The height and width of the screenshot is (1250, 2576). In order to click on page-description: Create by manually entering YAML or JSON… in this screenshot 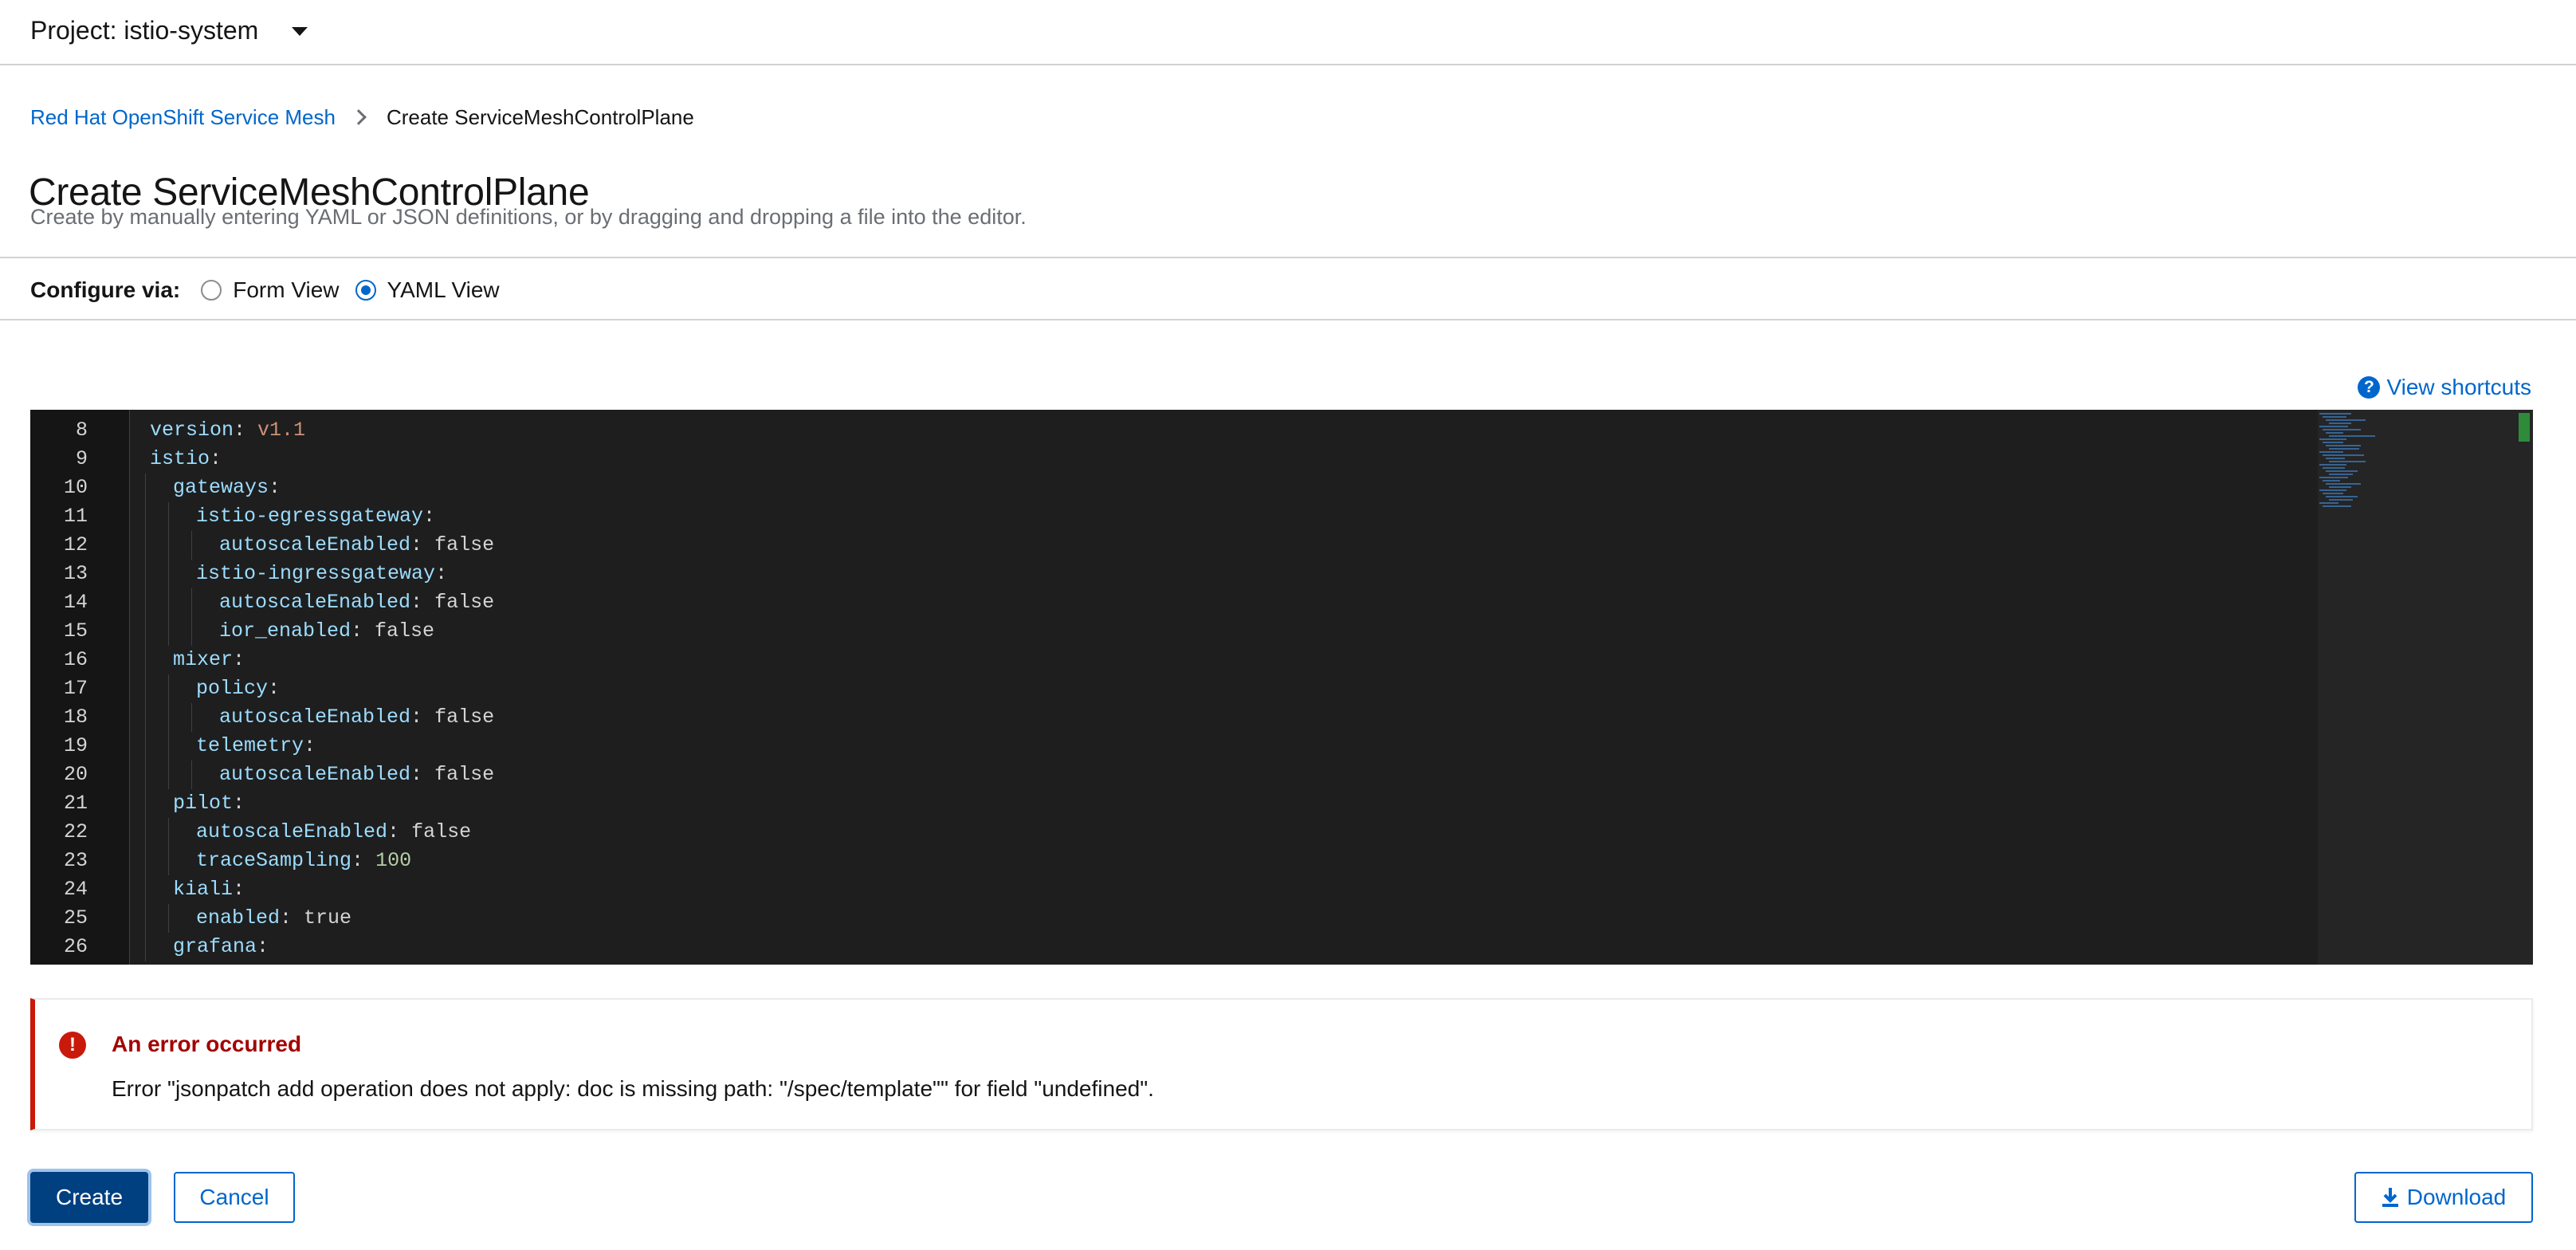, I will do `click(528, 217)`.